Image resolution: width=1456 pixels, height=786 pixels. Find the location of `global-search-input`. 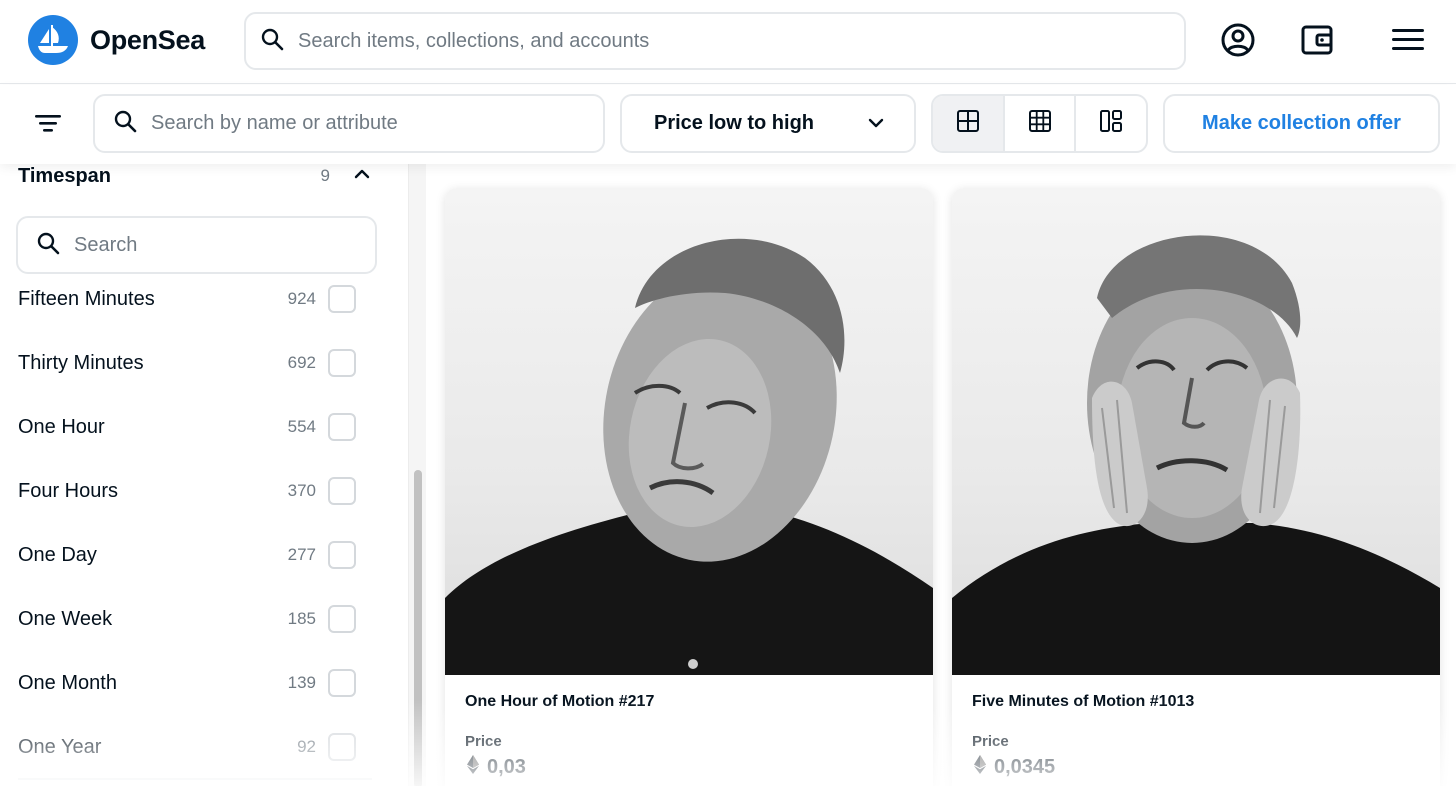

global-search-input is located at coordinates (728, 41).